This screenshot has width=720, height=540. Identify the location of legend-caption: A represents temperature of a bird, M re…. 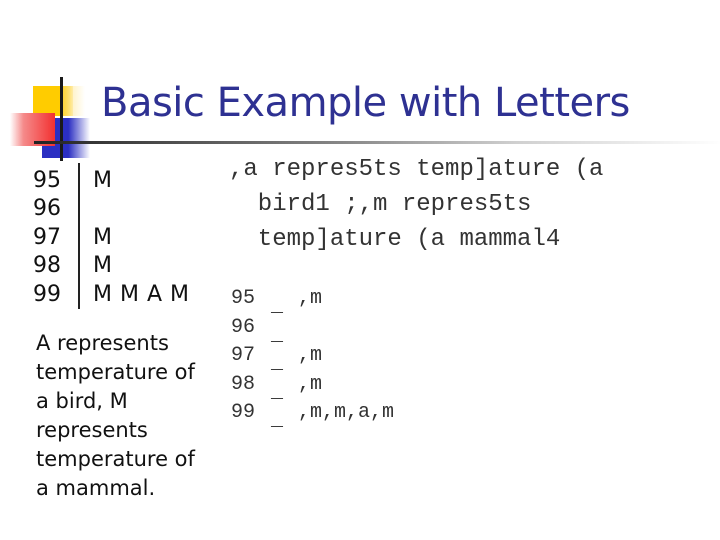
(131, 416).